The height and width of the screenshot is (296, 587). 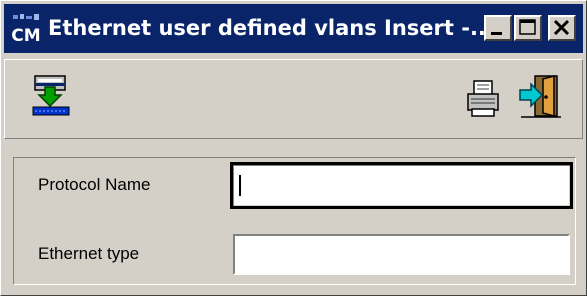 I want to click on print-icon, so click(x=483, y=99).